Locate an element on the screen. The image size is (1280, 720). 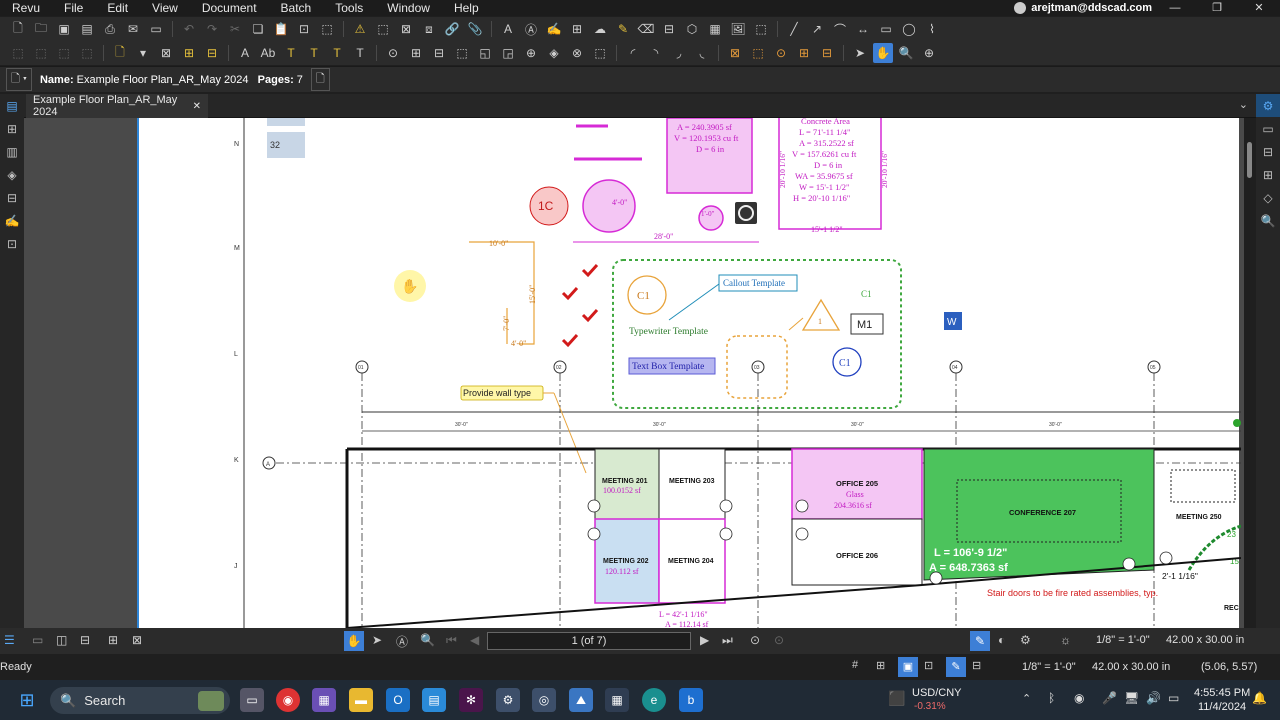
align-icon: ⊙ is located at coordinates (393, 53).